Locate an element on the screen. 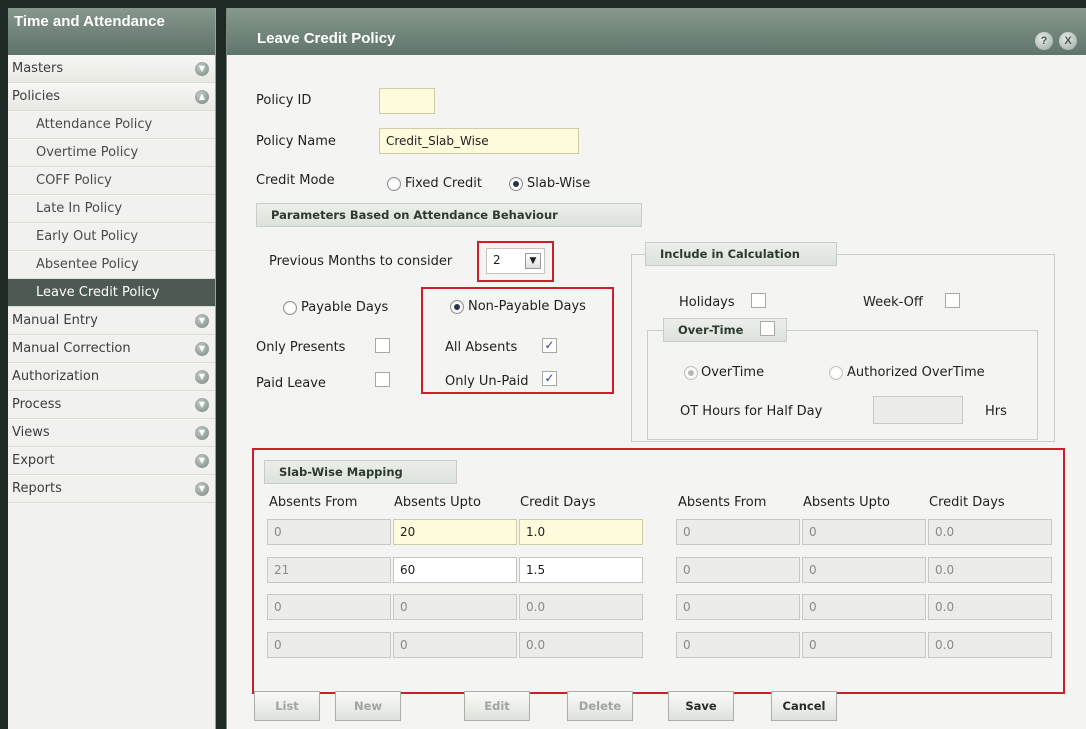 Image resolution: width=1086 pixels, height=729 pixels. hrs-label: Hrs is located at coordinates (996, 411).